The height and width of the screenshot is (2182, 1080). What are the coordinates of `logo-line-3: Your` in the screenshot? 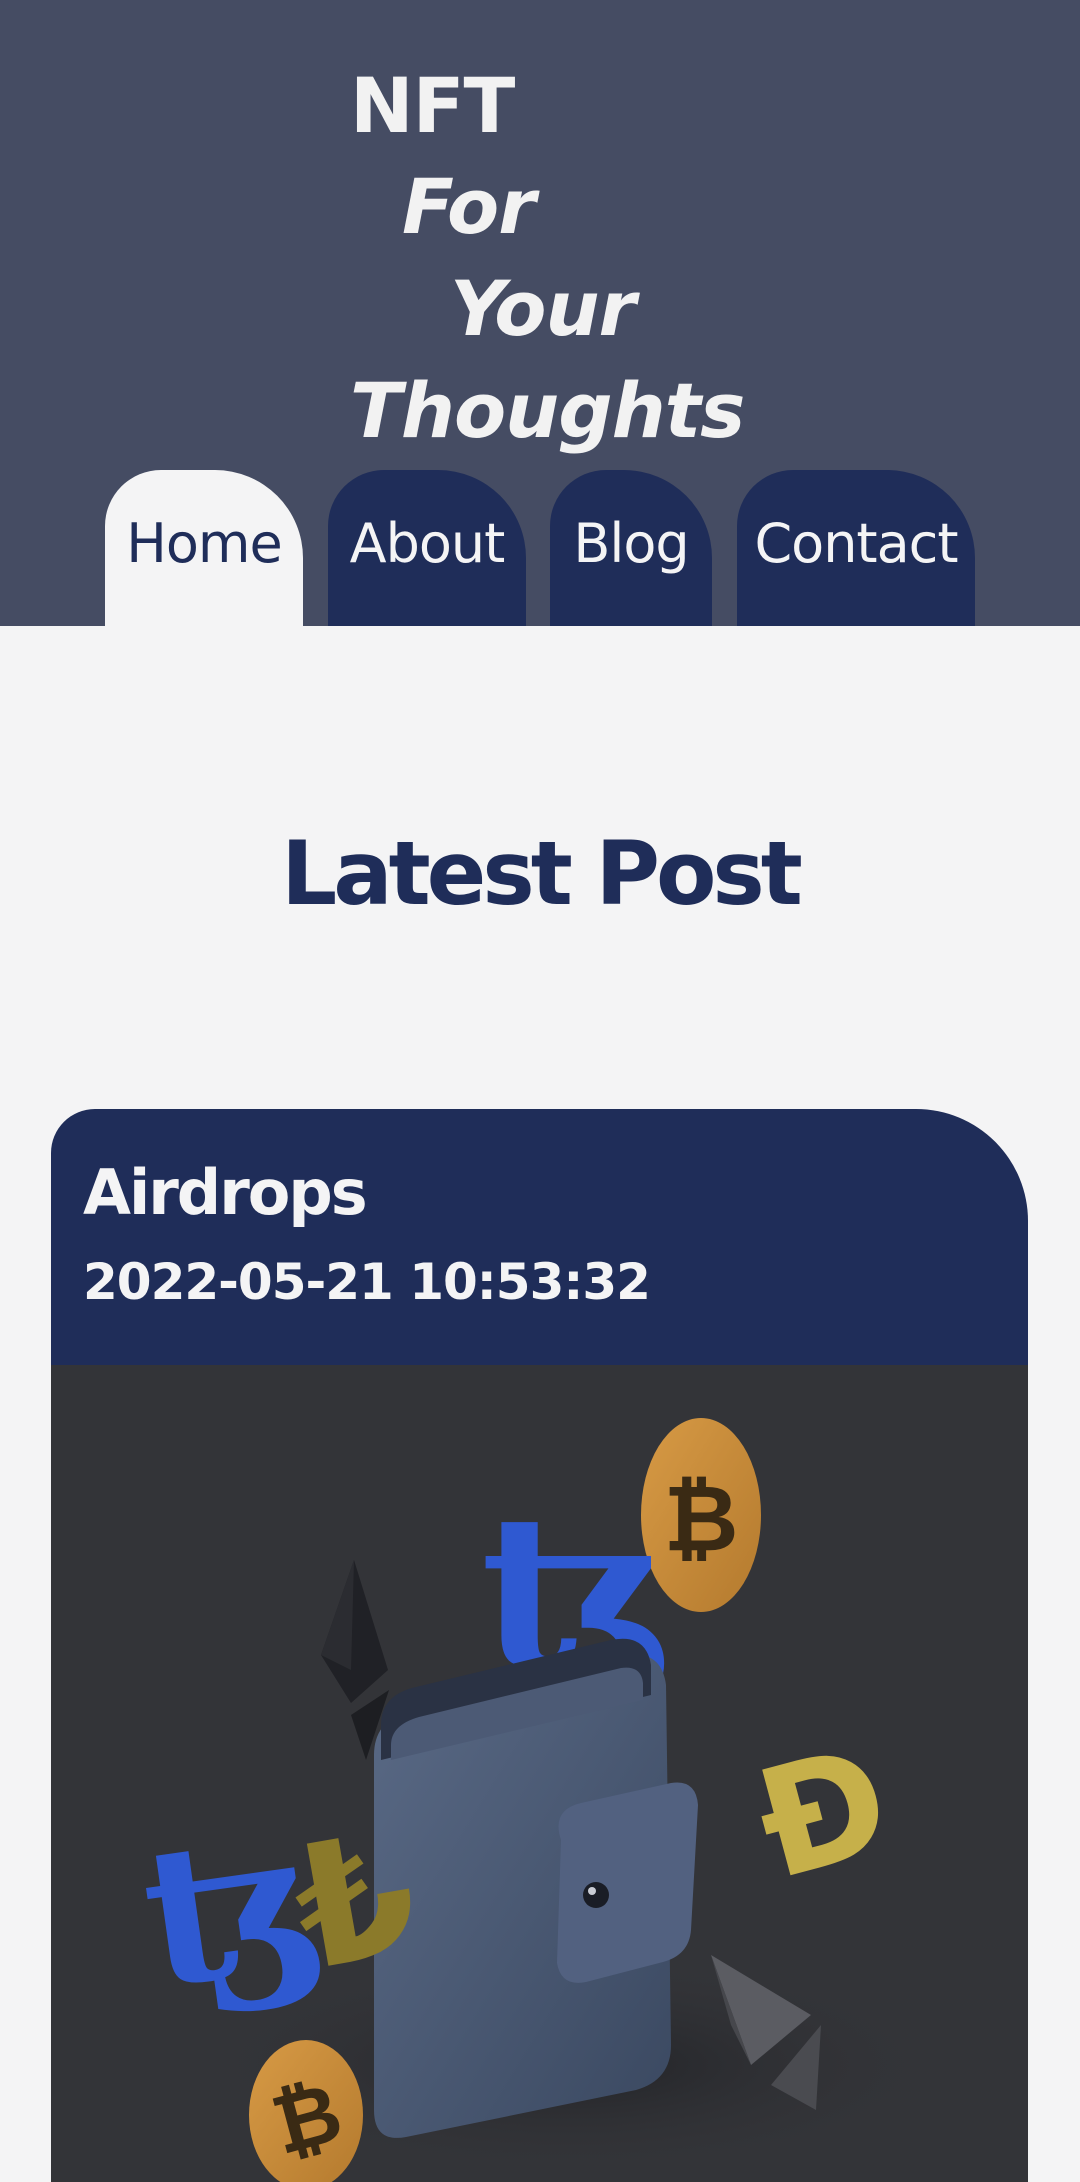 It's located at (543, 308).